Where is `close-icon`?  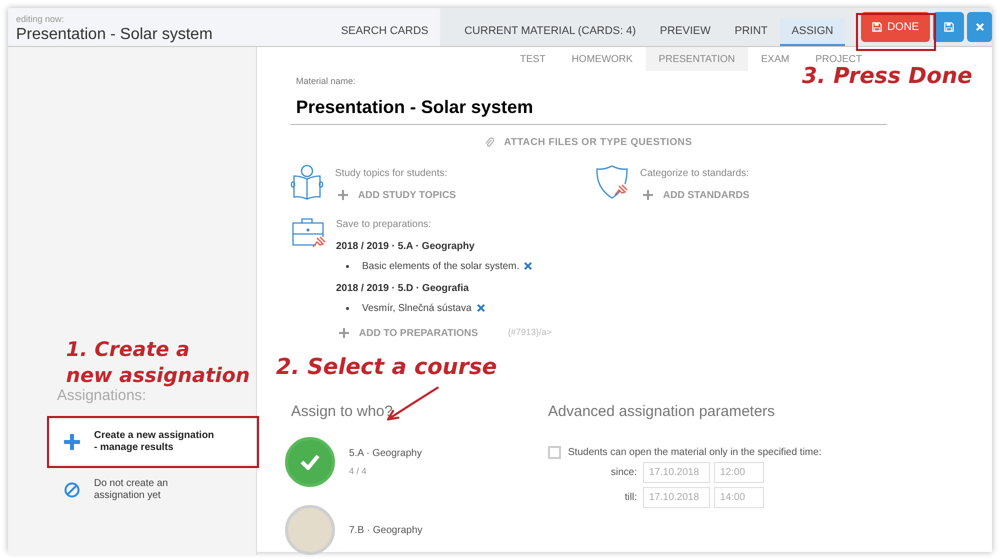
close-icon is located at coordinates (980, 27).